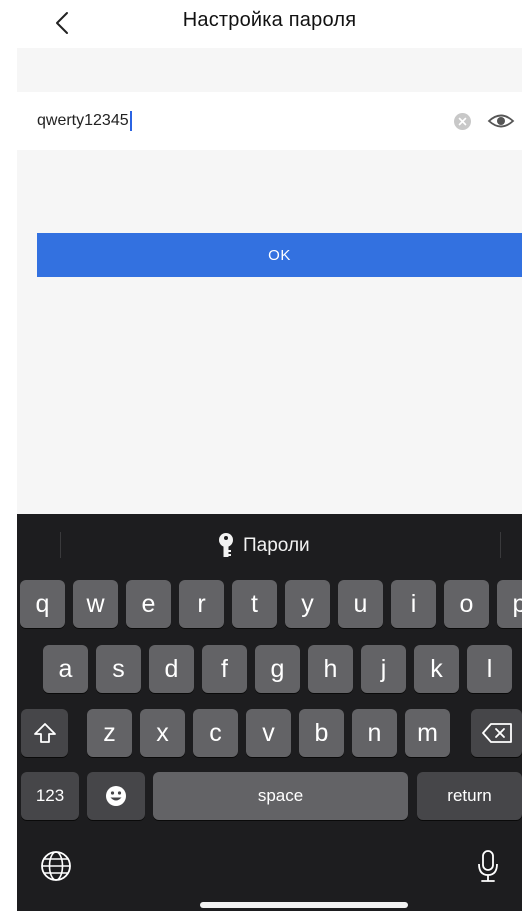 The width and height of the screenshot is (522, 911). I want to click on clear-button, so click(462, 121).